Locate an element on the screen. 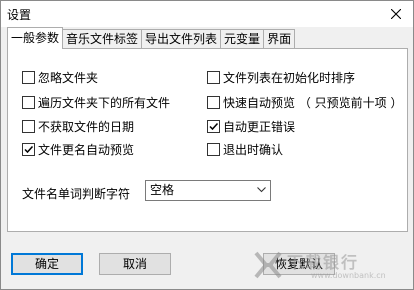 This screenshot has width=414, height=290. close-icon is located at coordinates (396, 14).